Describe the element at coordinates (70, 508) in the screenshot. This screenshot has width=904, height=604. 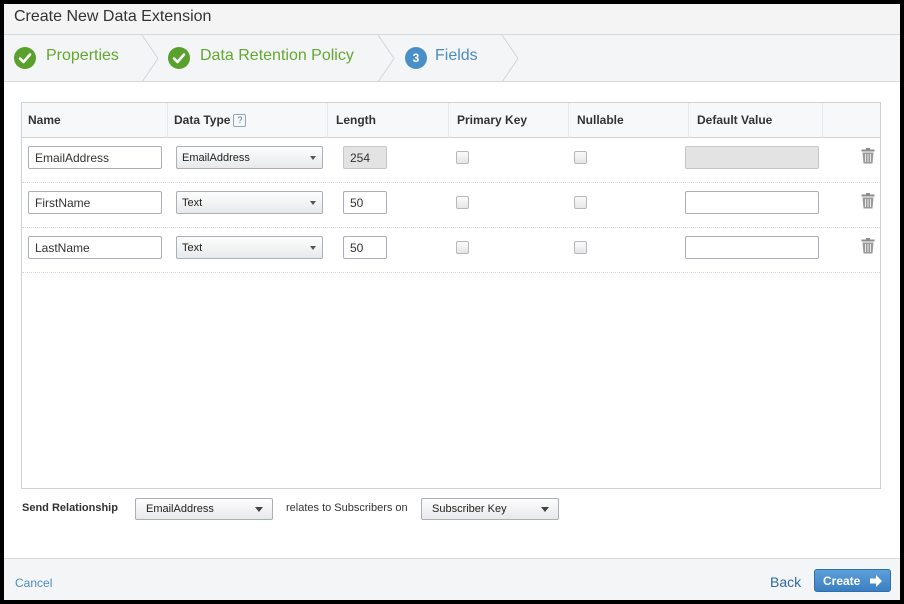
I see `send-relationship-label: Send Relationship` at that location.